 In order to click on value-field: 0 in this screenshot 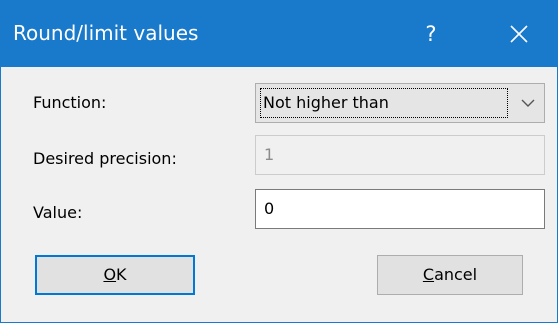, I will do `click(400, 209)`.